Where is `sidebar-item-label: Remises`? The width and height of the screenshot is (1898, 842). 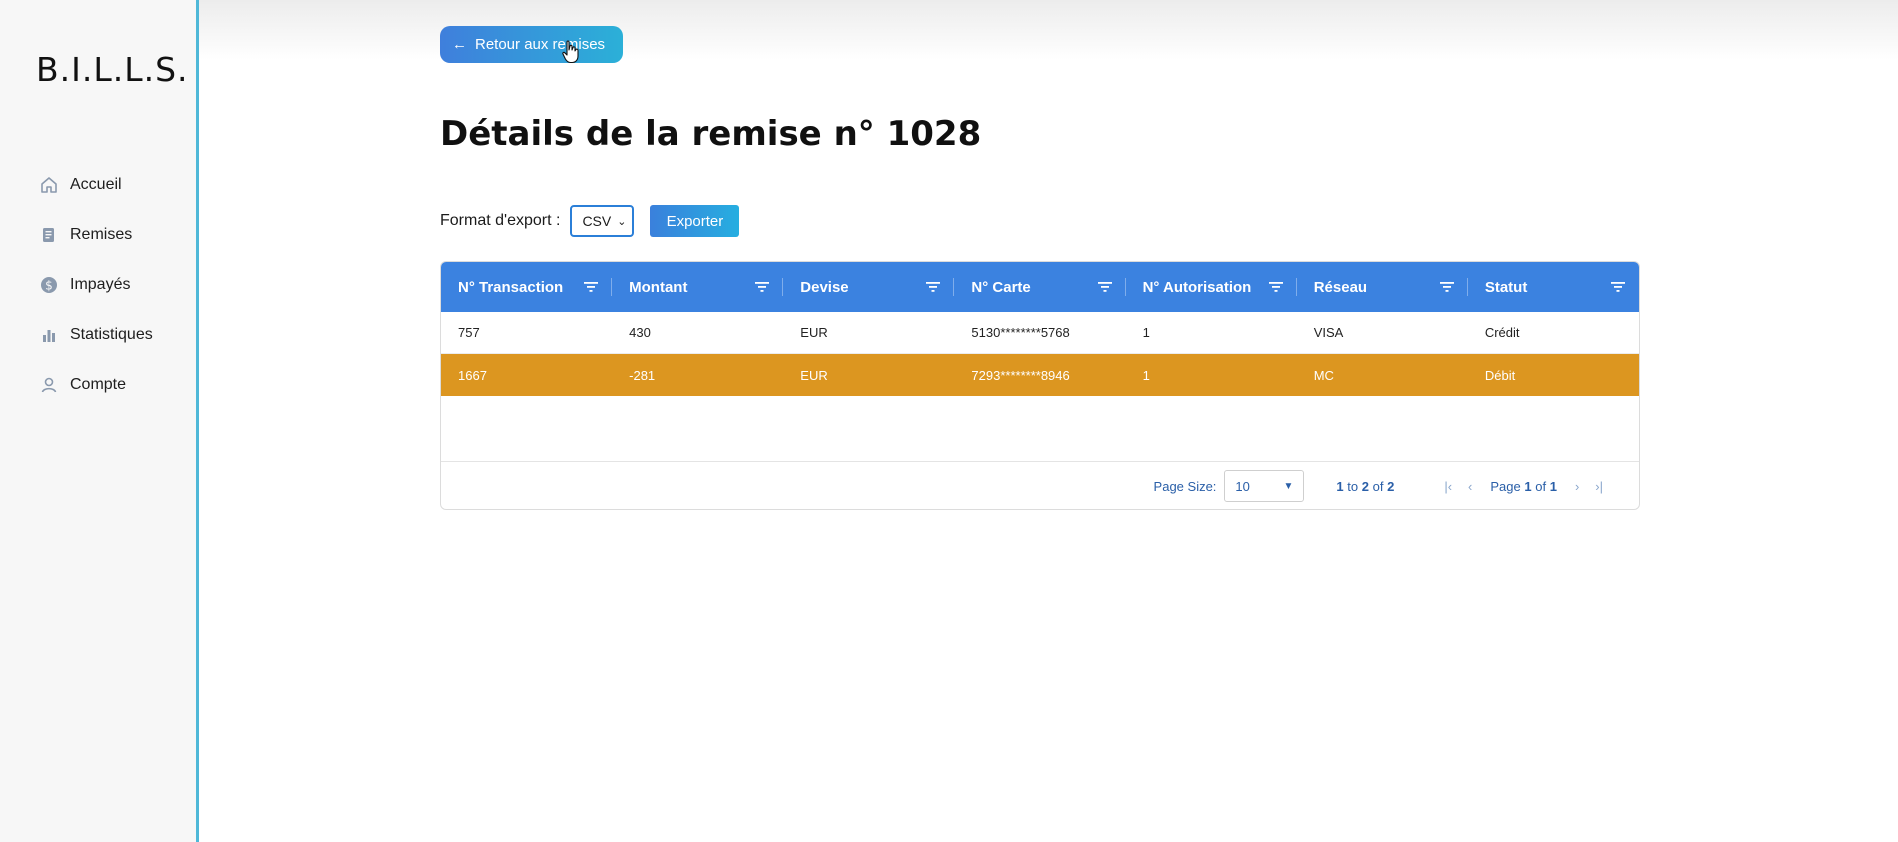
sidebar-item-label: Remises is located at coordinates (101, 234).